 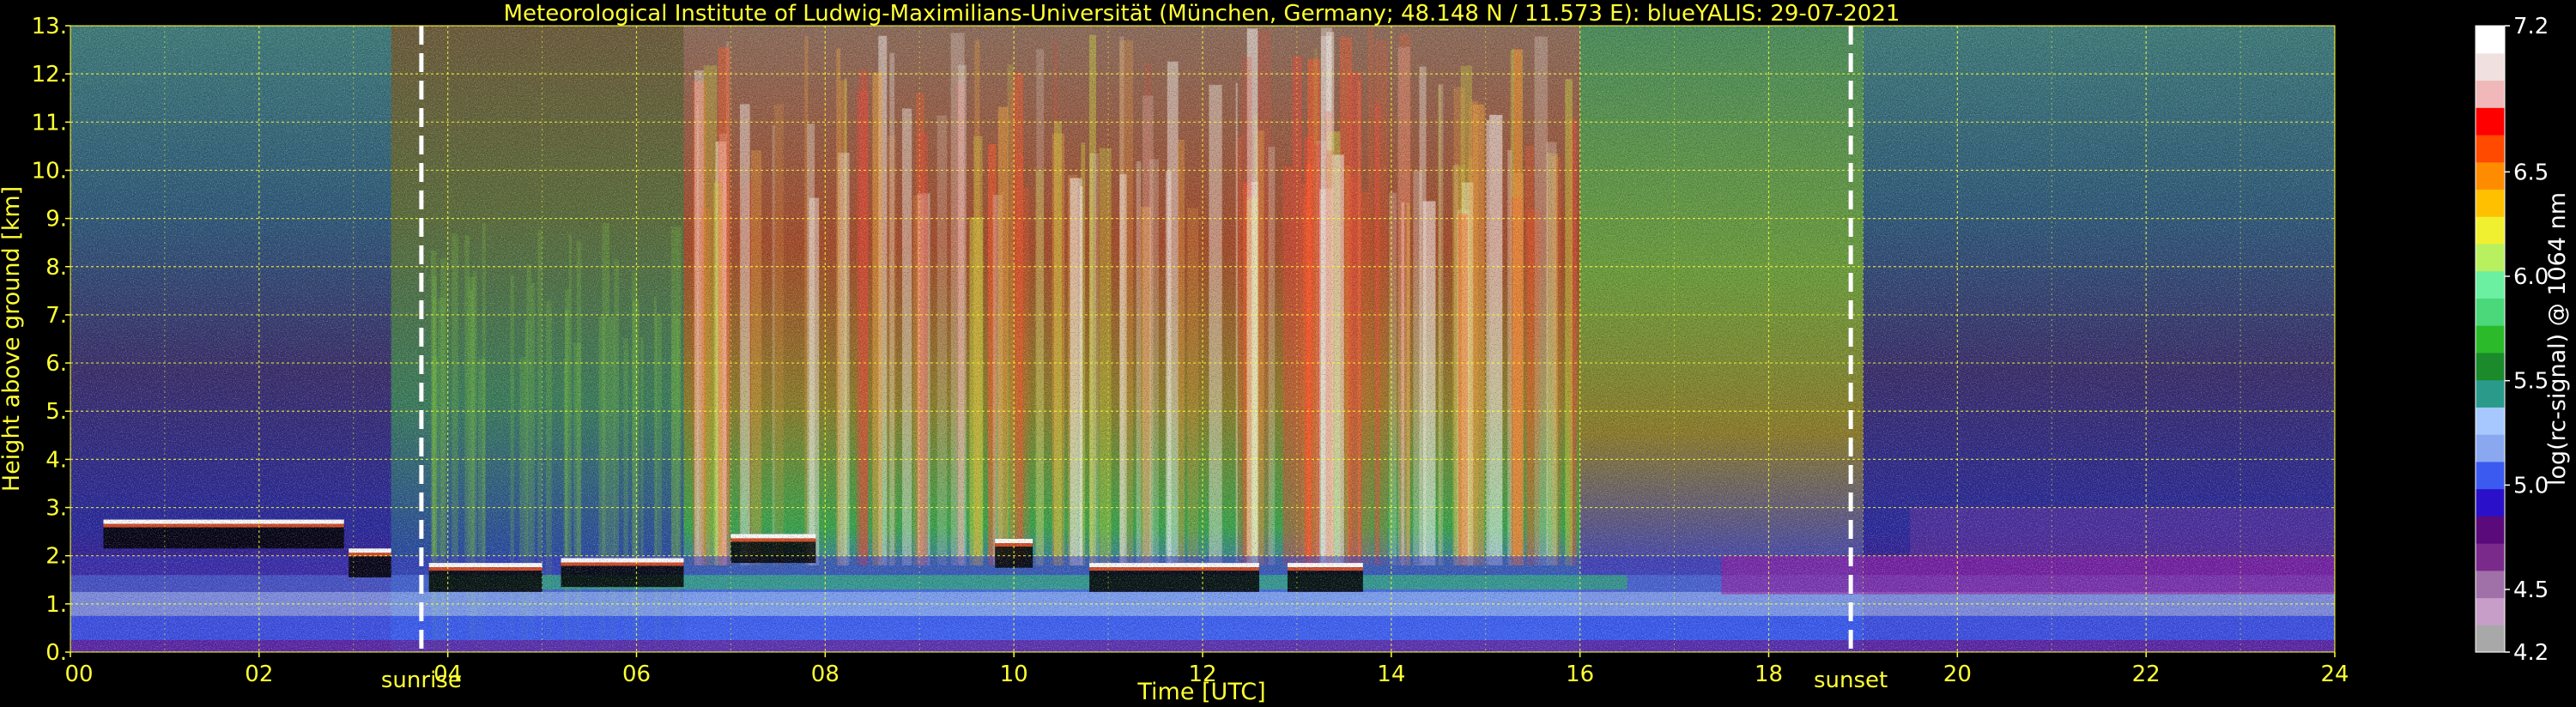 What do you see at coordinates (259, 675) in the screenshot?
I see `x-tick-label: 02` at bounding box center [259, 675].